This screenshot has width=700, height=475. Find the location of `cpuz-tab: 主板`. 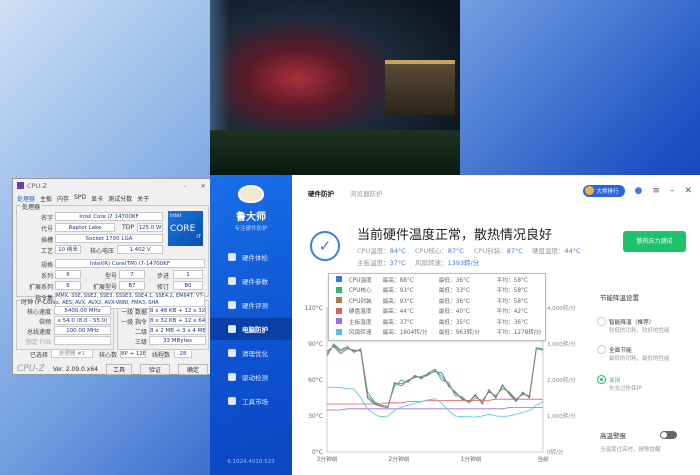

cpuz-tab: 主板 is located at coordinates (46, 198).